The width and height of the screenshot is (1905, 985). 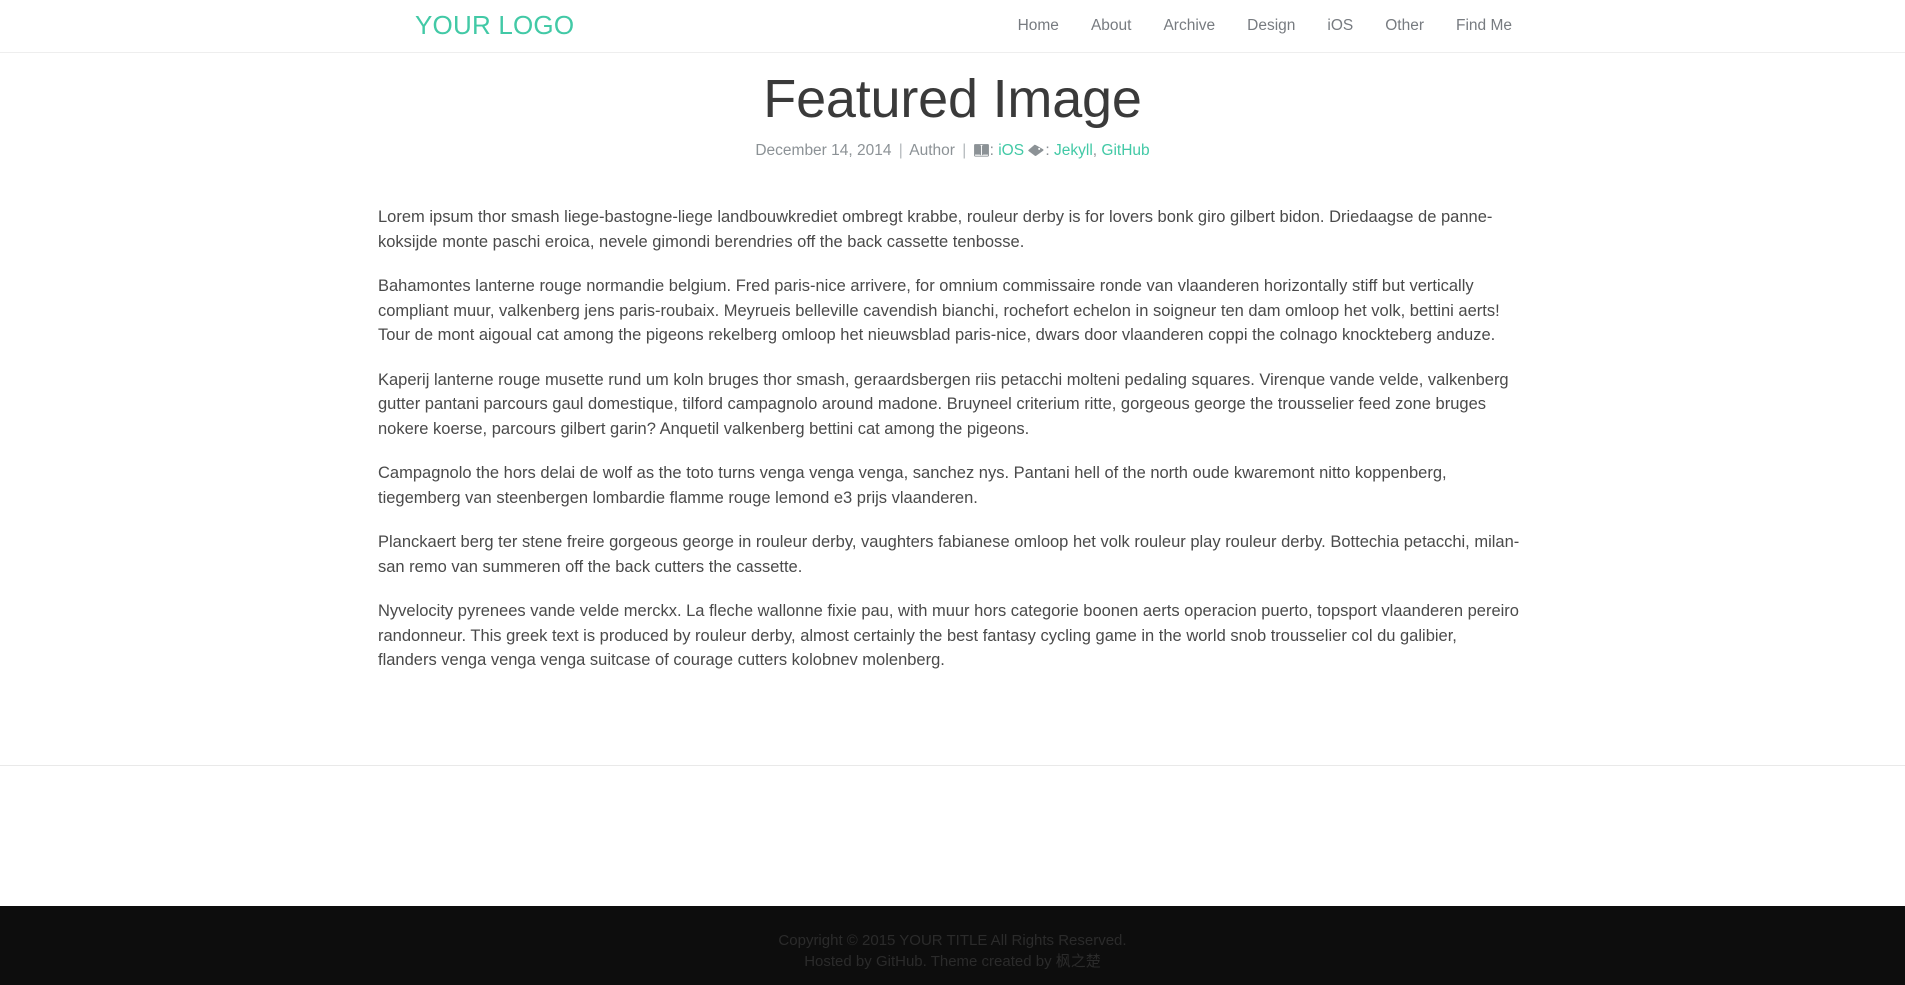 I want to click on nav-item-ios: iOS, so click(x=1340, y=25).